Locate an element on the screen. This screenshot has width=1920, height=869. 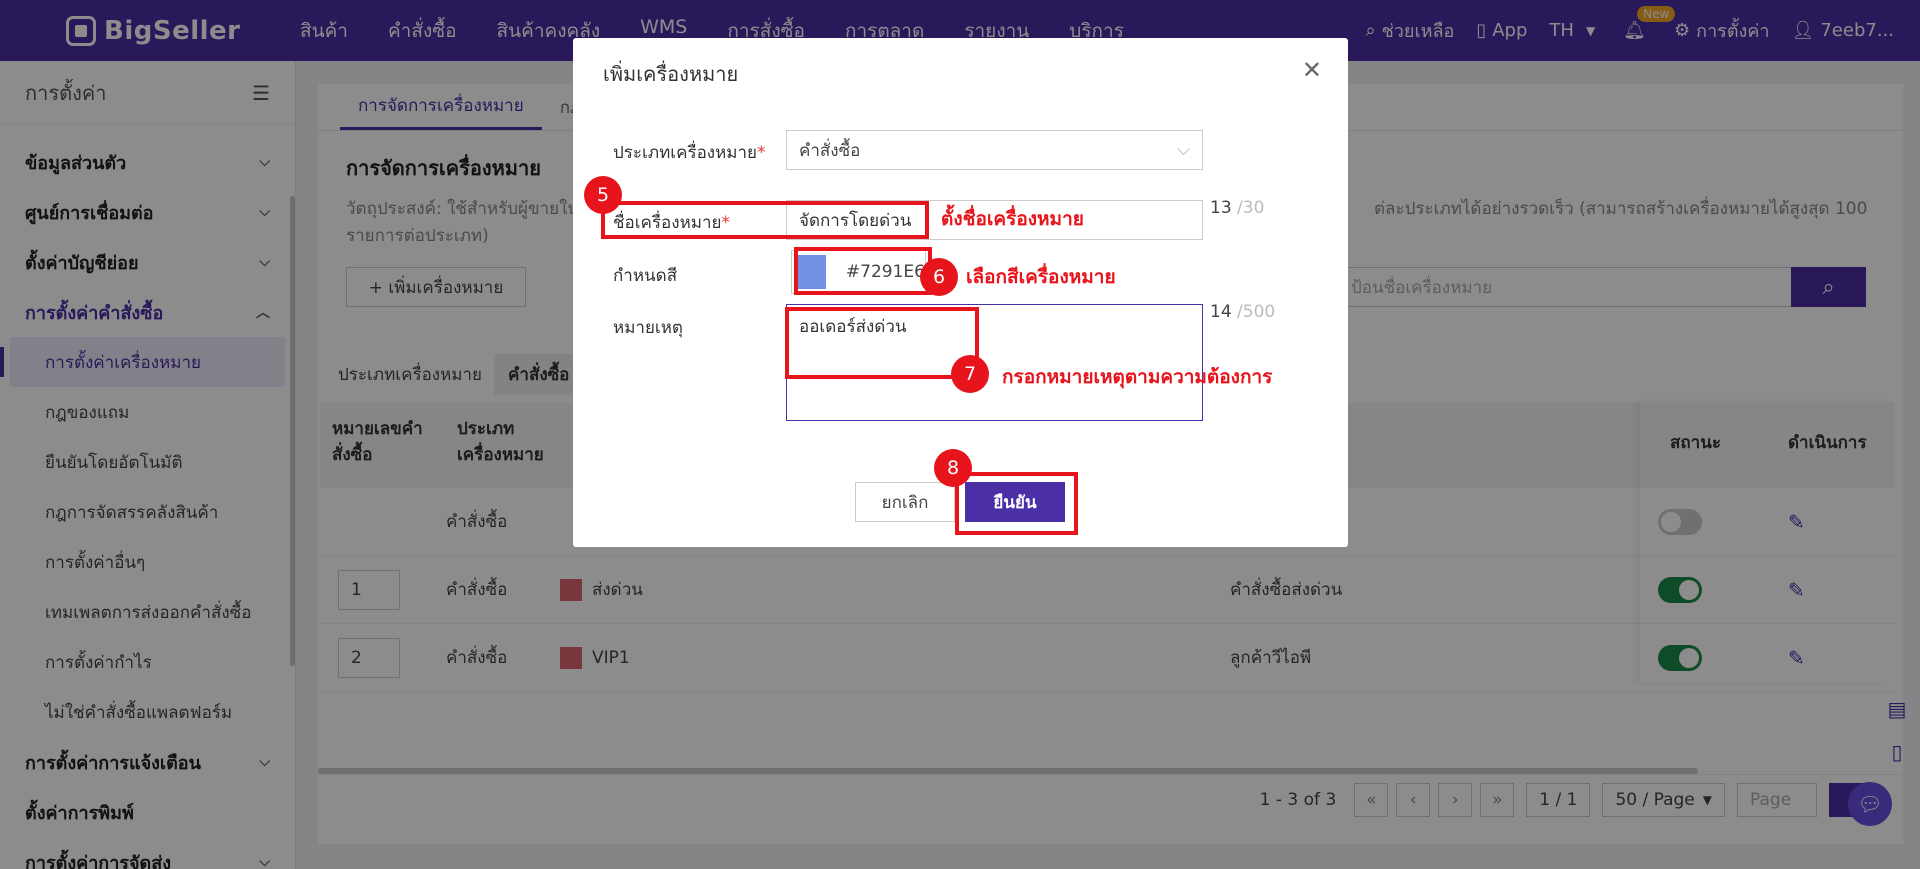
annotation-text-7: กรอกหมายเหตุตามความต้องการ is located at coordinates (1137, 377).